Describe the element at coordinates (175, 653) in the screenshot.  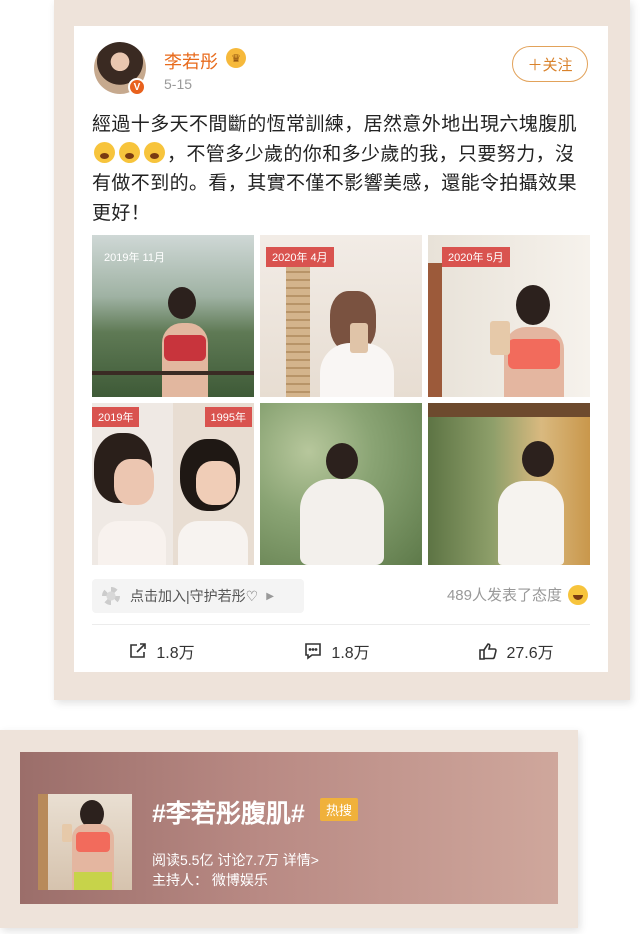
I see `share-count: 1.8万` at that location.